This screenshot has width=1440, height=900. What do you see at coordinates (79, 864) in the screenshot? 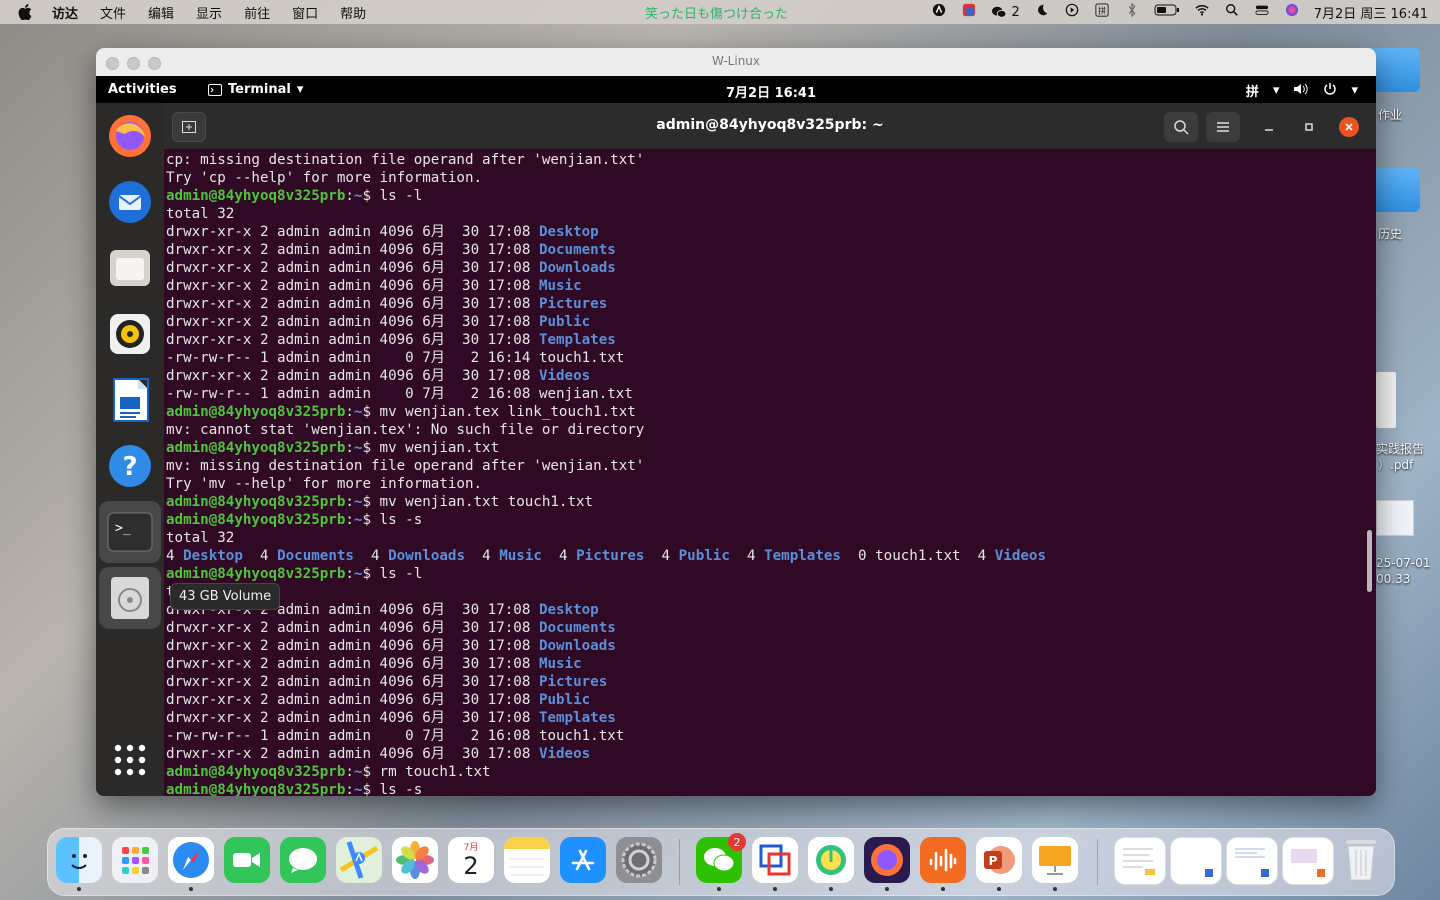
I see `finder-icon` at bounding box center [79, 864].